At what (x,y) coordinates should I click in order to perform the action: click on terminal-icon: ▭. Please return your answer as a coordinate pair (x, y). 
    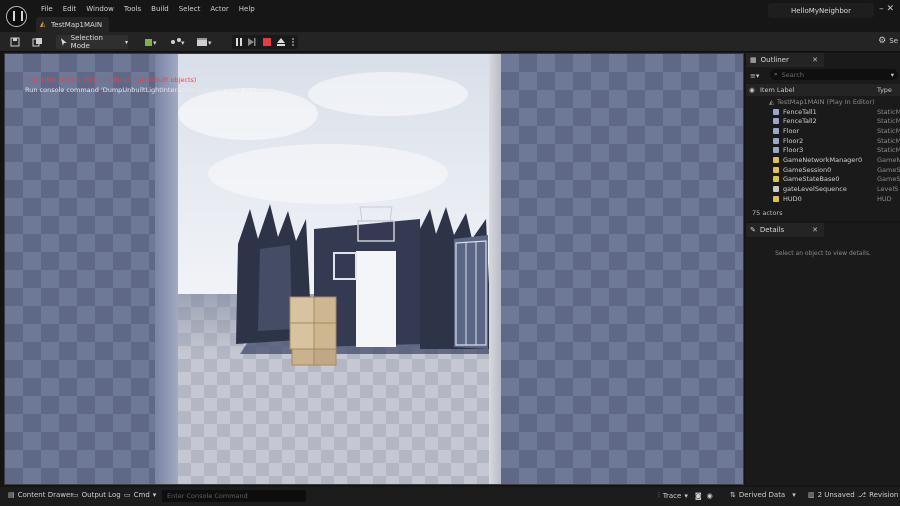
    Looking at the image, I should click on (127, 495).